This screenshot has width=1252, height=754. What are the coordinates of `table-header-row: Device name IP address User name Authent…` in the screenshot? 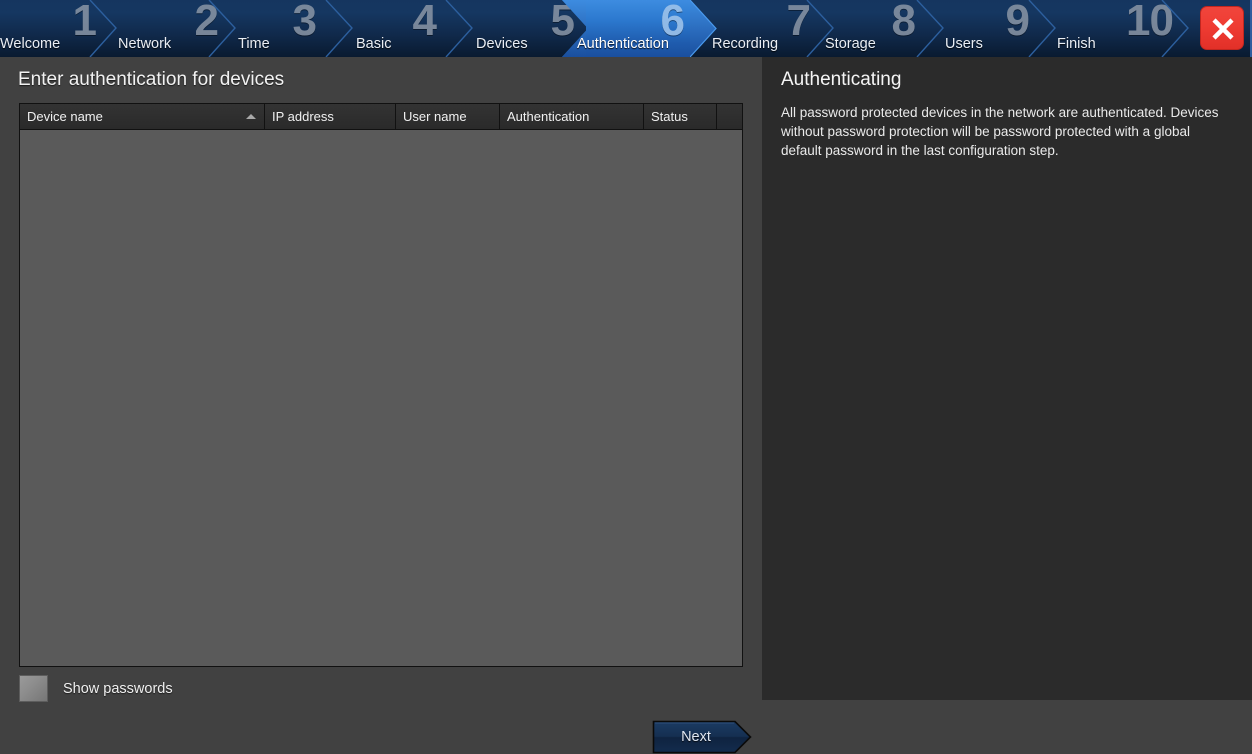 It's located at (381, 117).